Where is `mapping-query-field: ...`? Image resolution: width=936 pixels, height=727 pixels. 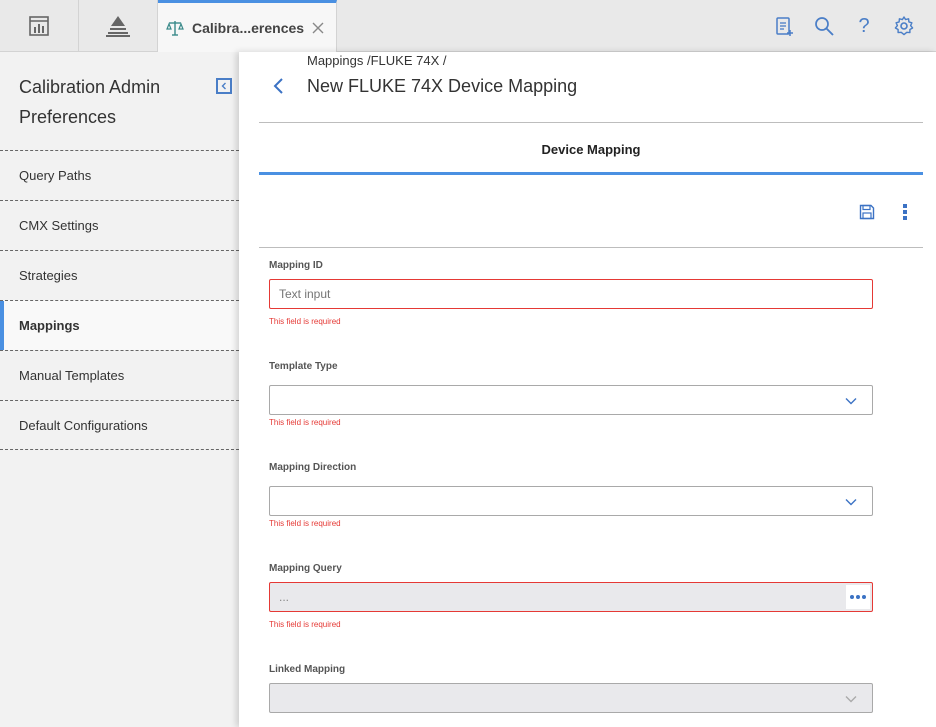
mapping-query-field: ... is located at coordinates (571, 597).